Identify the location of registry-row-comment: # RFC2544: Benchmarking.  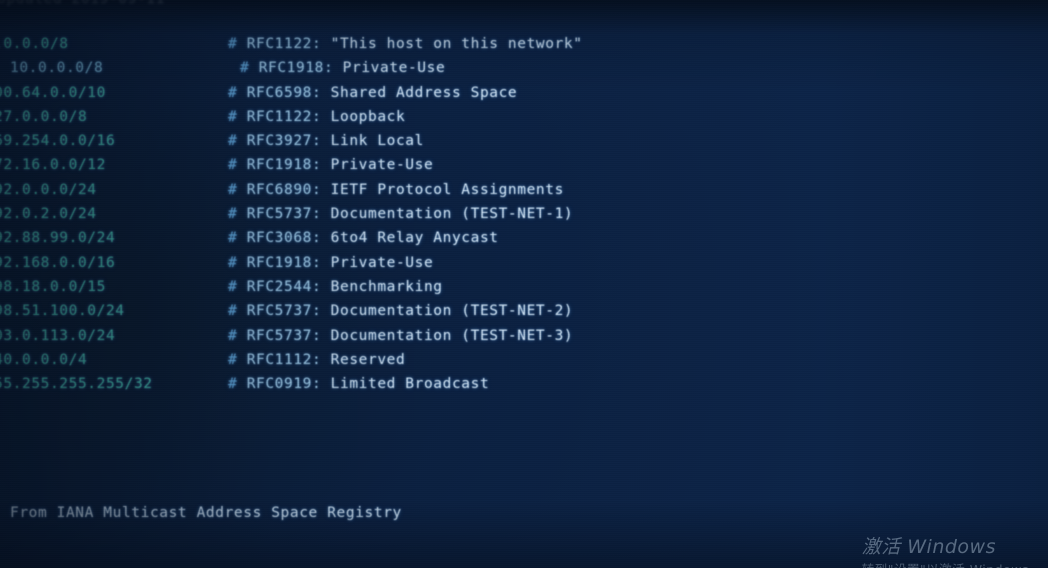
(335, 287).